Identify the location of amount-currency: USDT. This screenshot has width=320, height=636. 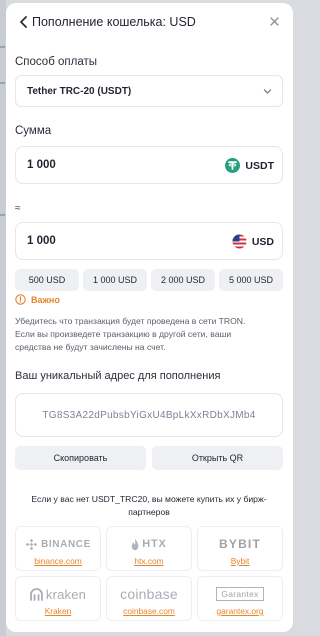
(249, 165).